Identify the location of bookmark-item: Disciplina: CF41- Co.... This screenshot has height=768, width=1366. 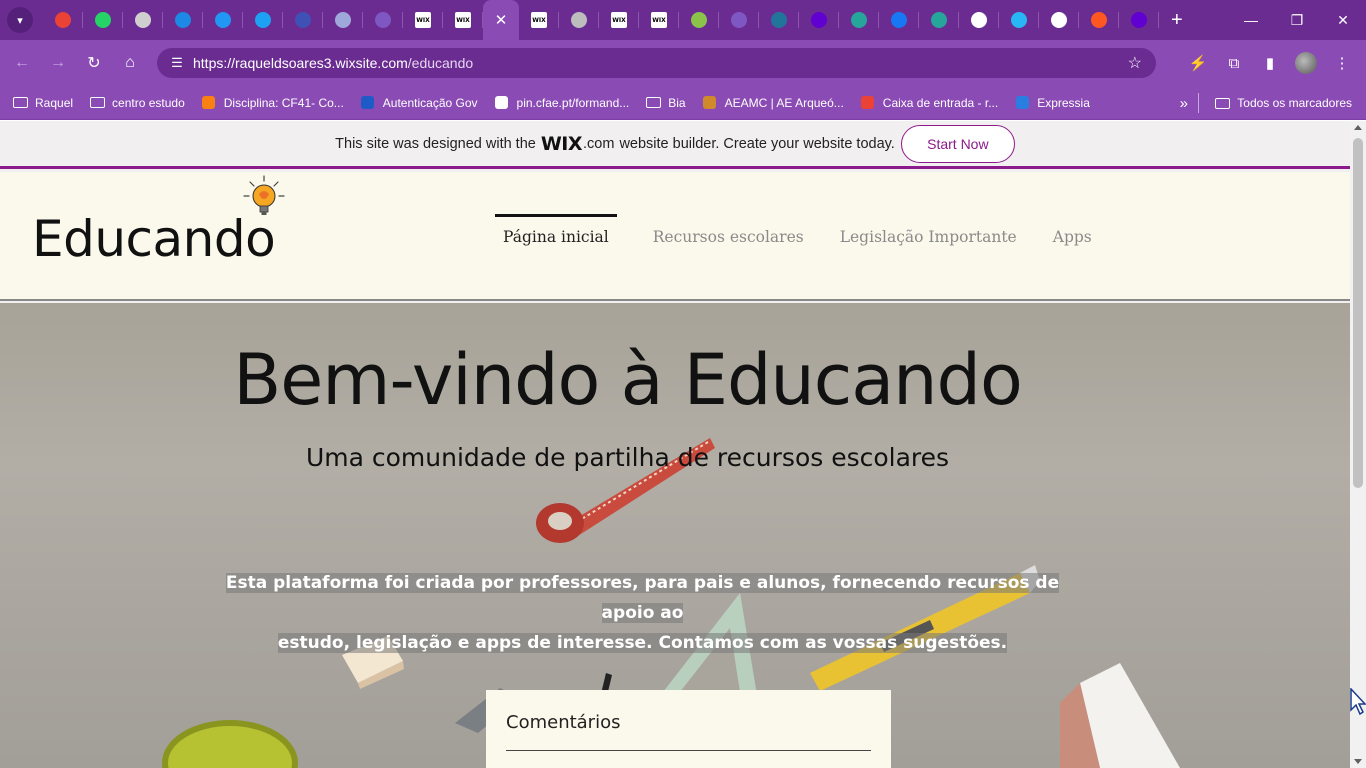
(272, 103).